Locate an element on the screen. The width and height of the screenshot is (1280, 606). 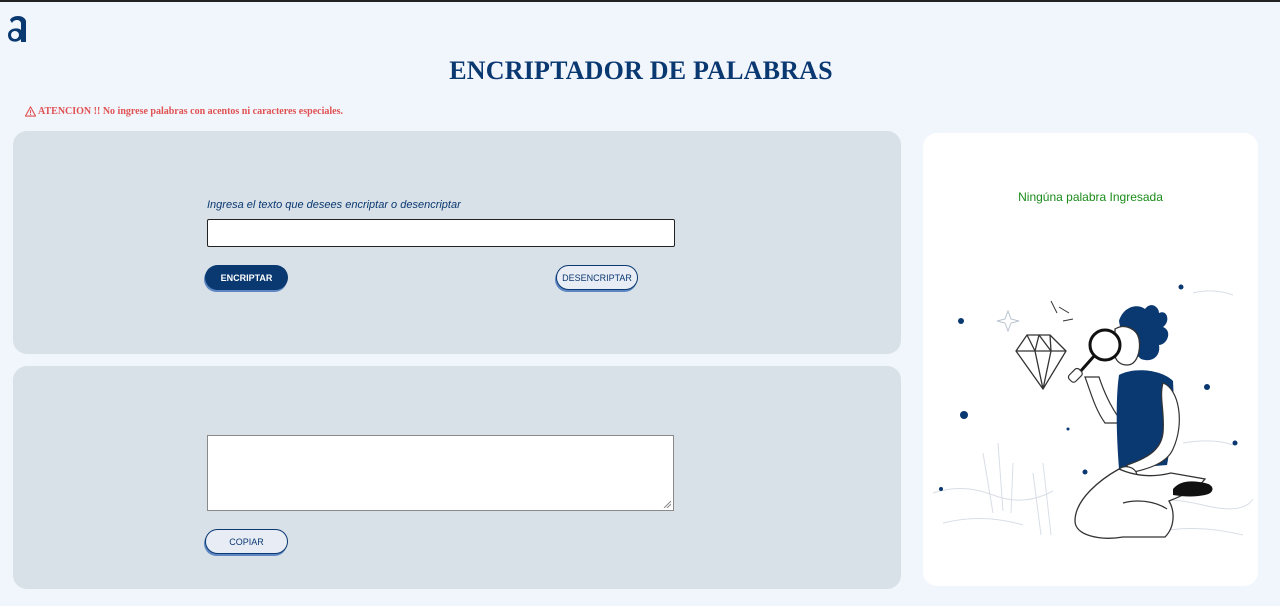
logo-icon is located at coordinates (18, 29).